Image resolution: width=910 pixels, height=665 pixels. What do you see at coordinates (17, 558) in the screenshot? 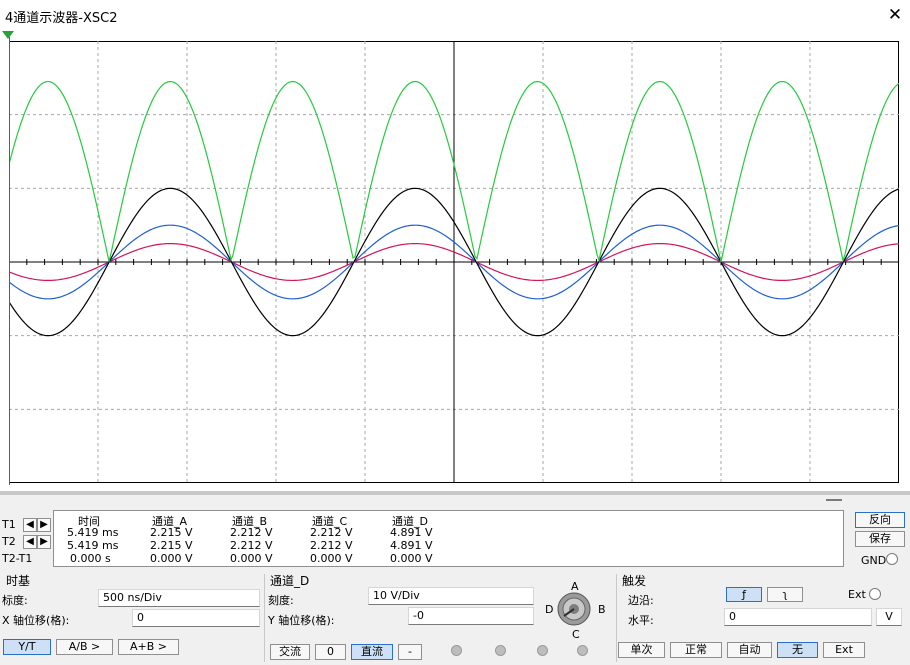
I see `cursor-delta-label: T2-T1` at bounding box center [17, 558].